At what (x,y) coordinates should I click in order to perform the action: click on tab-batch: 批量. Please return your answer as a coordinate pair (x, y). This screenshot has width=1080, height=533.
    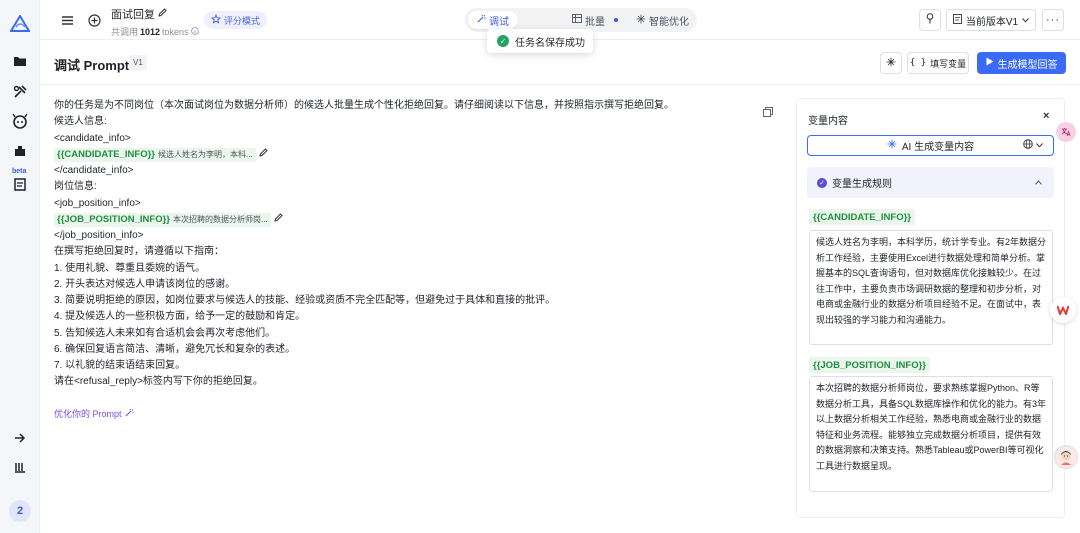
    Looking at the image, I should click on (595, 20).